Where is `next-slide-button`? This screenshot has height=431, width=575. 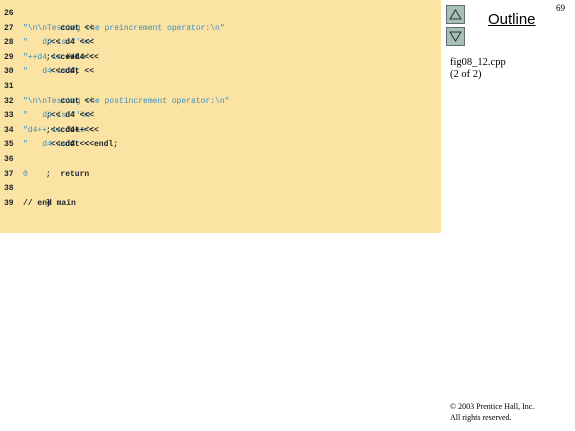 next-slide-button is located at coordinates (455, 36).